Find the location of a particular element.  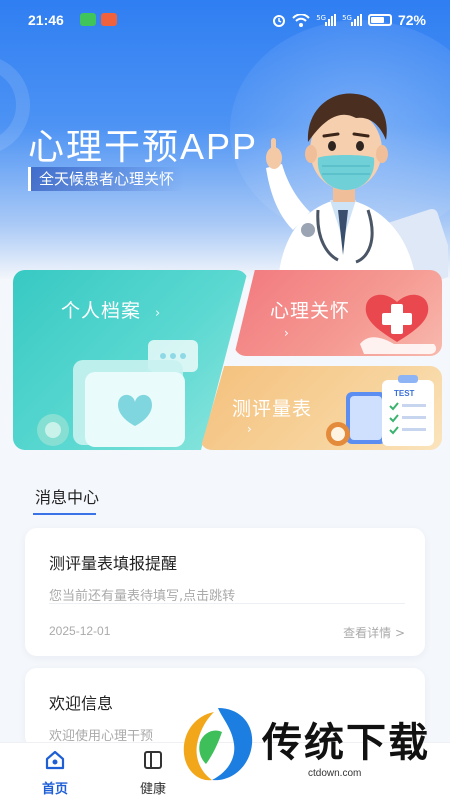

message-desc: 您当前还有量表待填写,点击跳转 is located at coordinates (142, 596).